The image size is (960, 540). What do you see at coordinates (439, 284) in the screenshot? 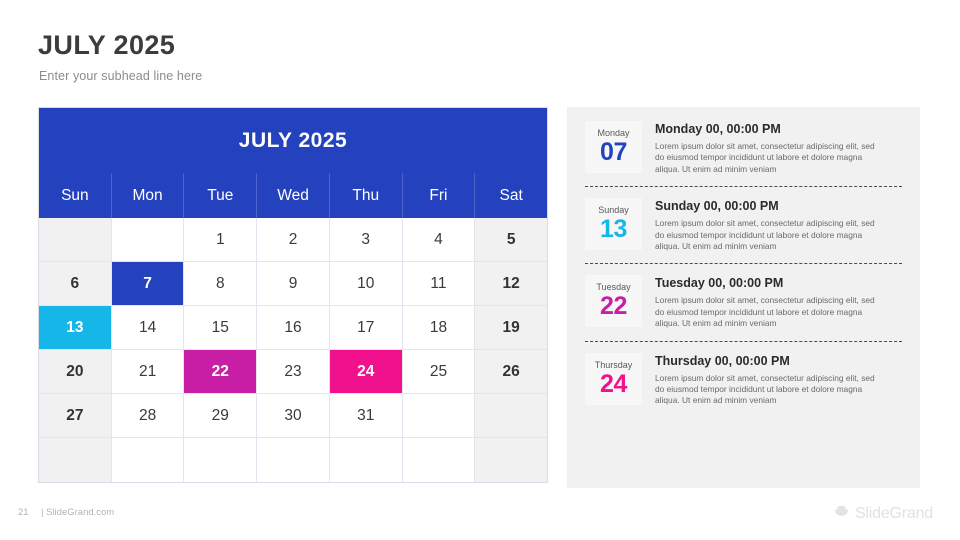
I see `calendar-day-cell: 11` at bounding box center [439, 284].